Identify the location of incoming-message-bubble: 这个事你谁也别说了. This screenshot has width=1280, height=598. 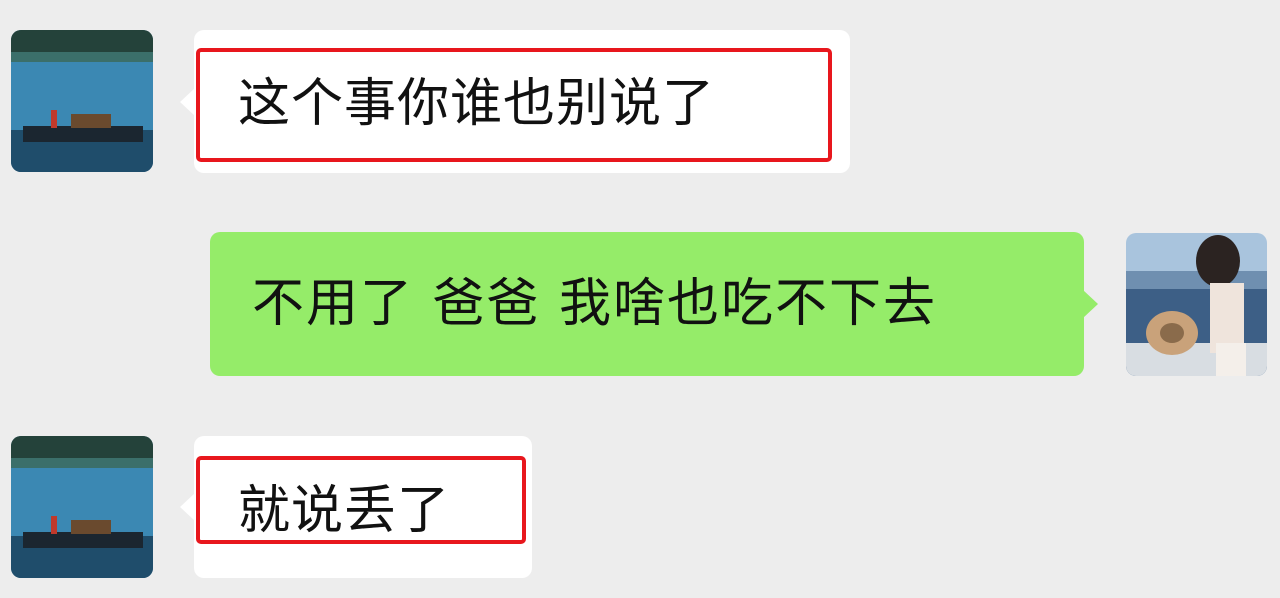
(515, 101).